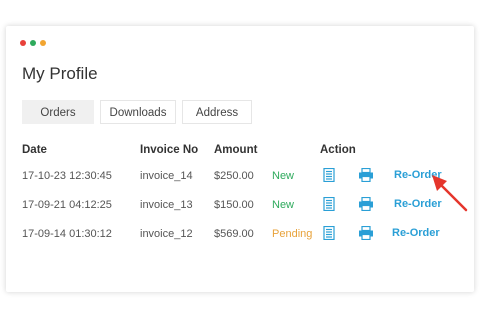 This screenshot has height=320, width=480. Describe the element at coordinates (34, 150) in the screenshot. I see `header-date: Date` at that location.